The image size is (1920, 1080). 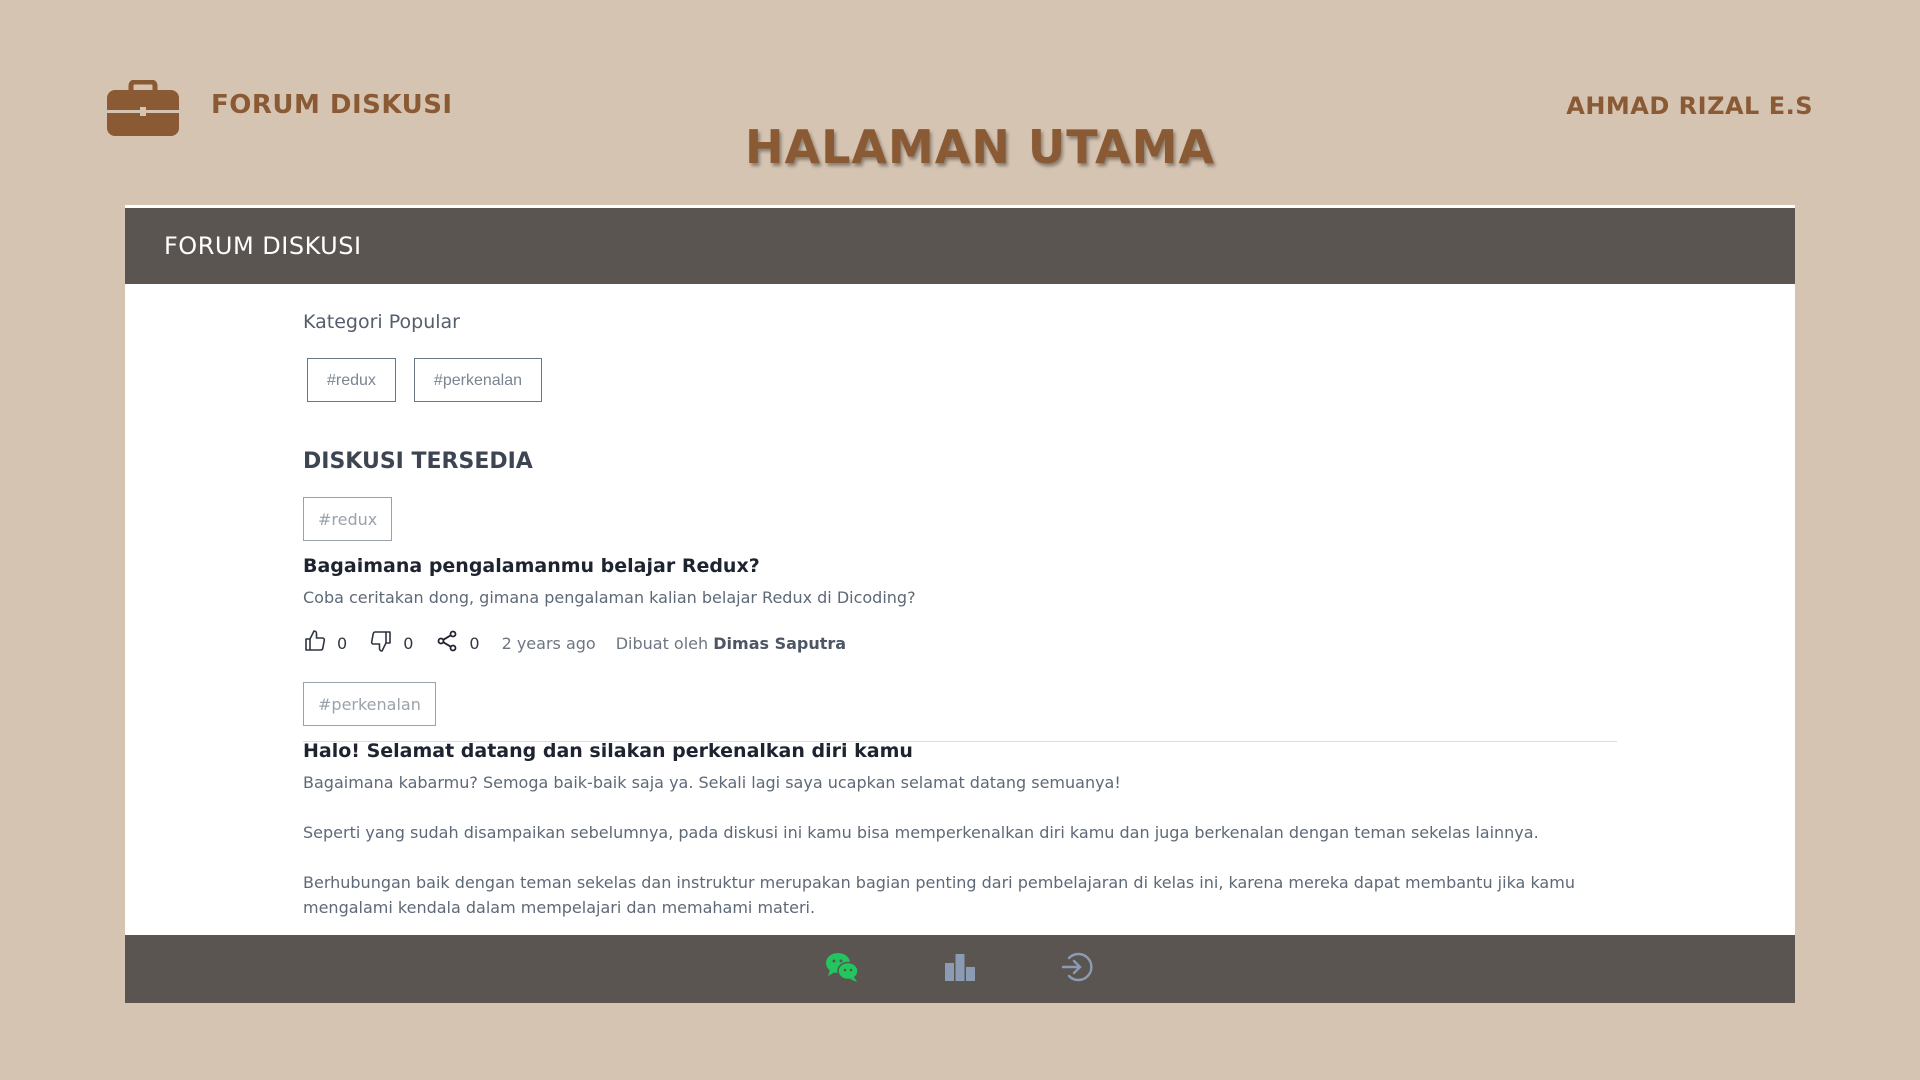 I want to click on thread-title: Bagaimana pengalamanmu belajar Redux?, so click(x=960, y=566).